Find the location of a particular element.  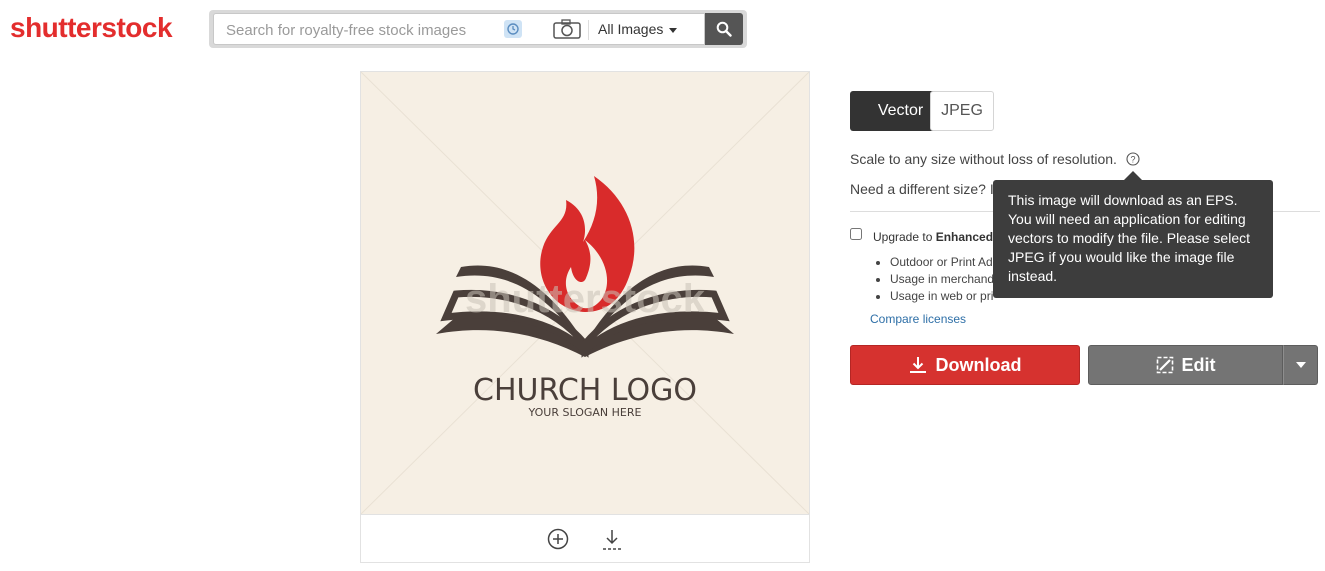

jpeg-format-label: JPEG is located at coordinates (962, 110).